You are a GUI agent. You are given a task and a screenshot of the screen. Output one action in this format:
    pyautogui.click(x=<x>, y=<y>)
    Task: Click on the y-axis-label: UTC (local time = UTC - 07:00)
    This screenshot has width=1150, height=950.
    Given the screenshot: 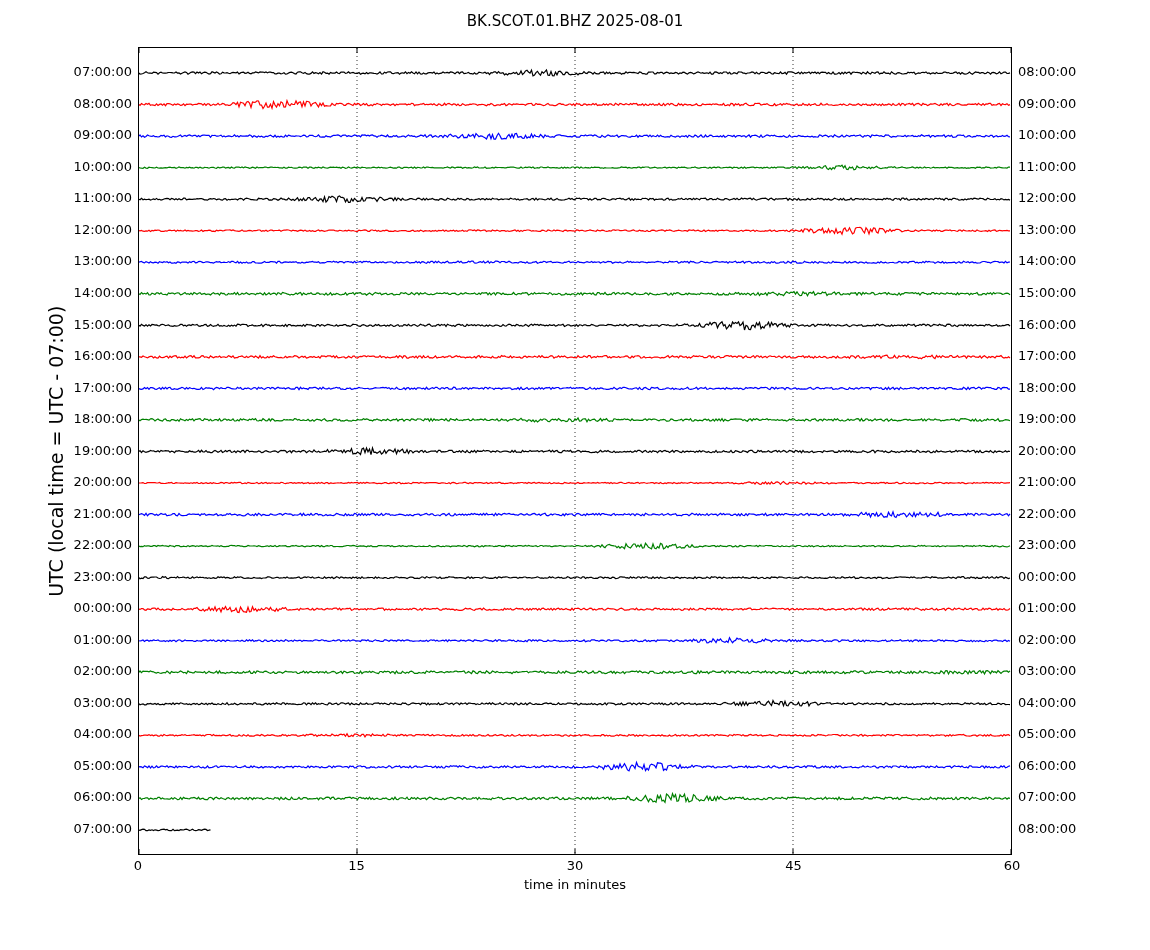 What is the action you would take?
    pyautogui.click(x=56, y=451)
    